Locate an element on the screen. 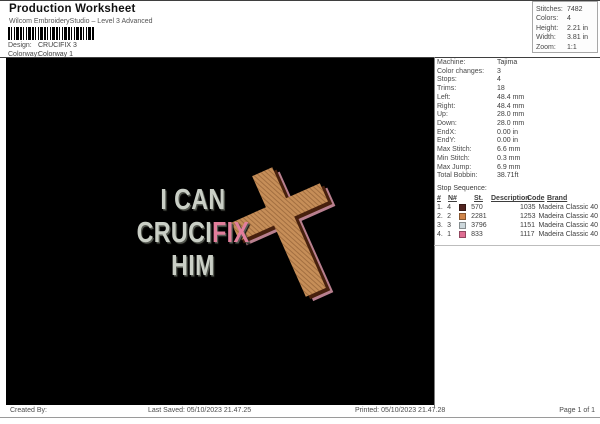  stop-sequence-row: 3. 3 3796 1151 Madeira Classic 40 is located at coordinates (517, 225).